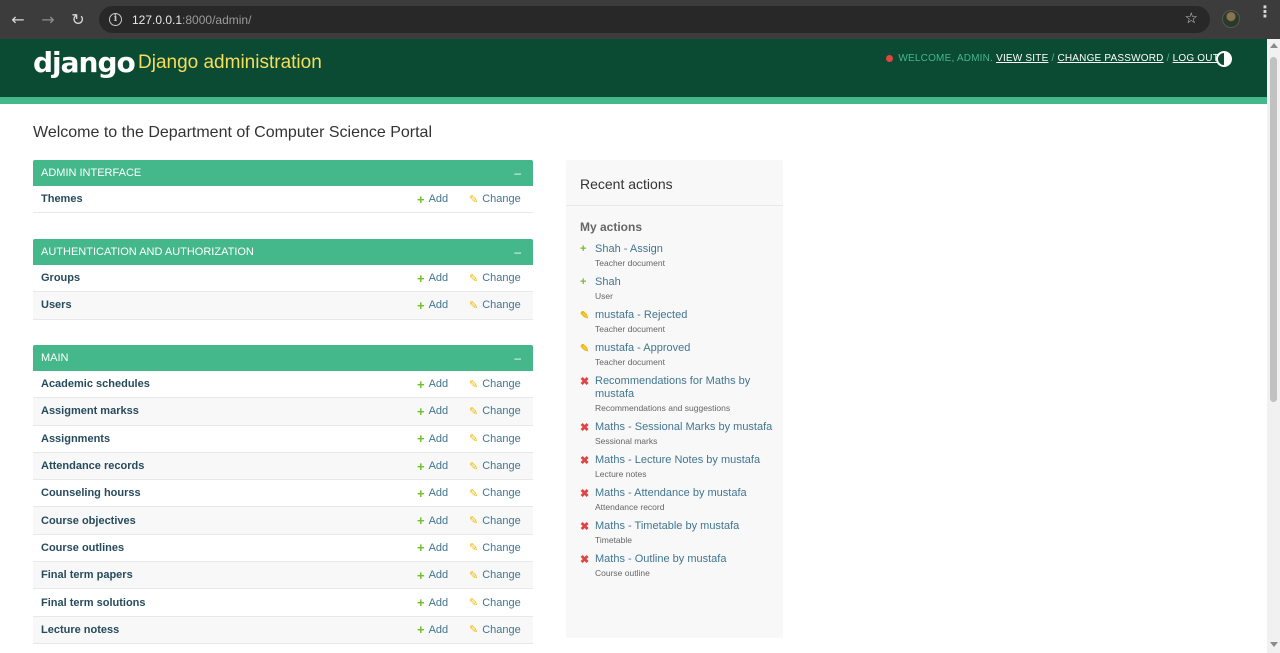 The height and width of the screenshot is (653, 1280). What do you see at coordinates (684, 282) in the screenshot?
I see `recent-action-link: Shah` at bounding box center [684, 282].